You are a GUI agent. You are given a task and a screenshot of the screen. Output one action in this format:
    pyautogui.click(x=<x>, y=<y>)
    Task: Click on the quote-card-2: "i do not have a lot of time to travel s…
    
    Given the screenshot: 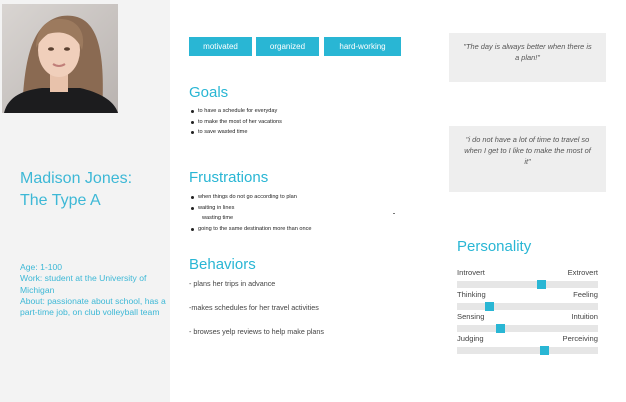 What is the action you would take?
    pyautogui.click(x=527, y=159)
    